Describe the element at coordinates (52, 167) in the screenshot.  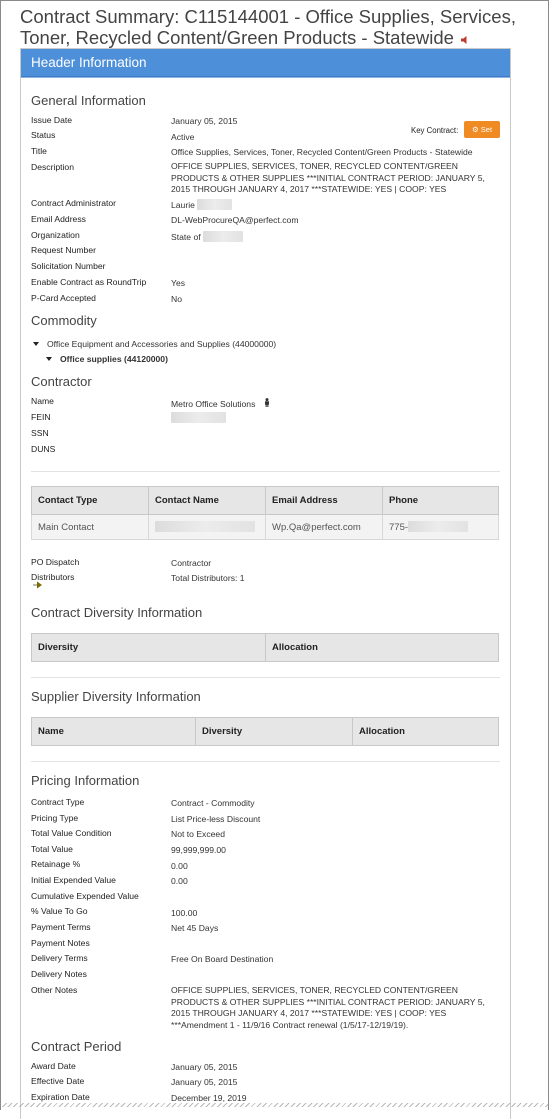
I see `description-label: Description` at that location.